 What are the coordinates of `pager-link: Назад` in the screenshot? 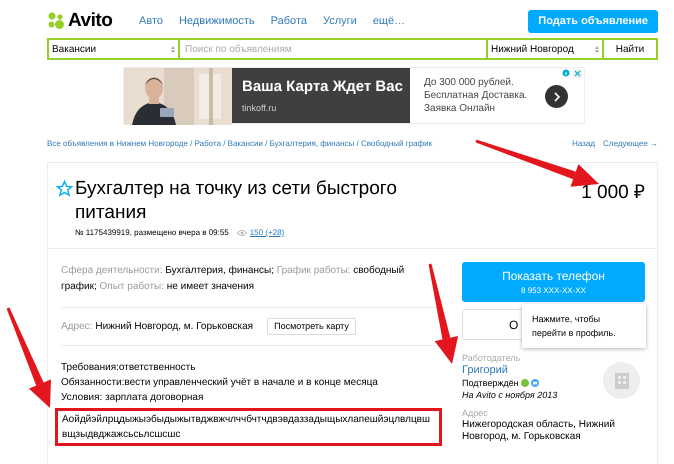 It's located at (583, 144).